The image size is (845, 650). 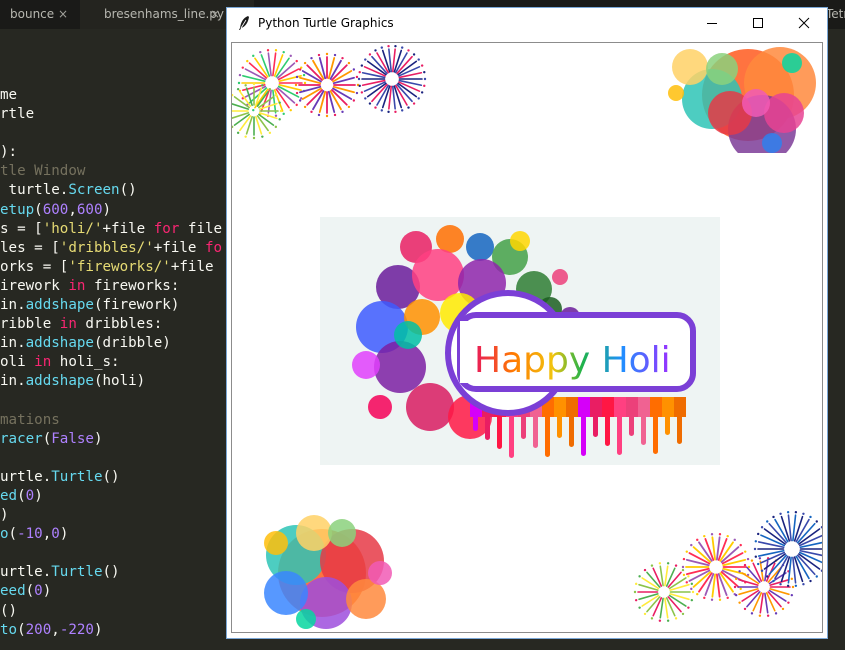 I want to click on code-token: fireworks:, so click(x=132, y=285).